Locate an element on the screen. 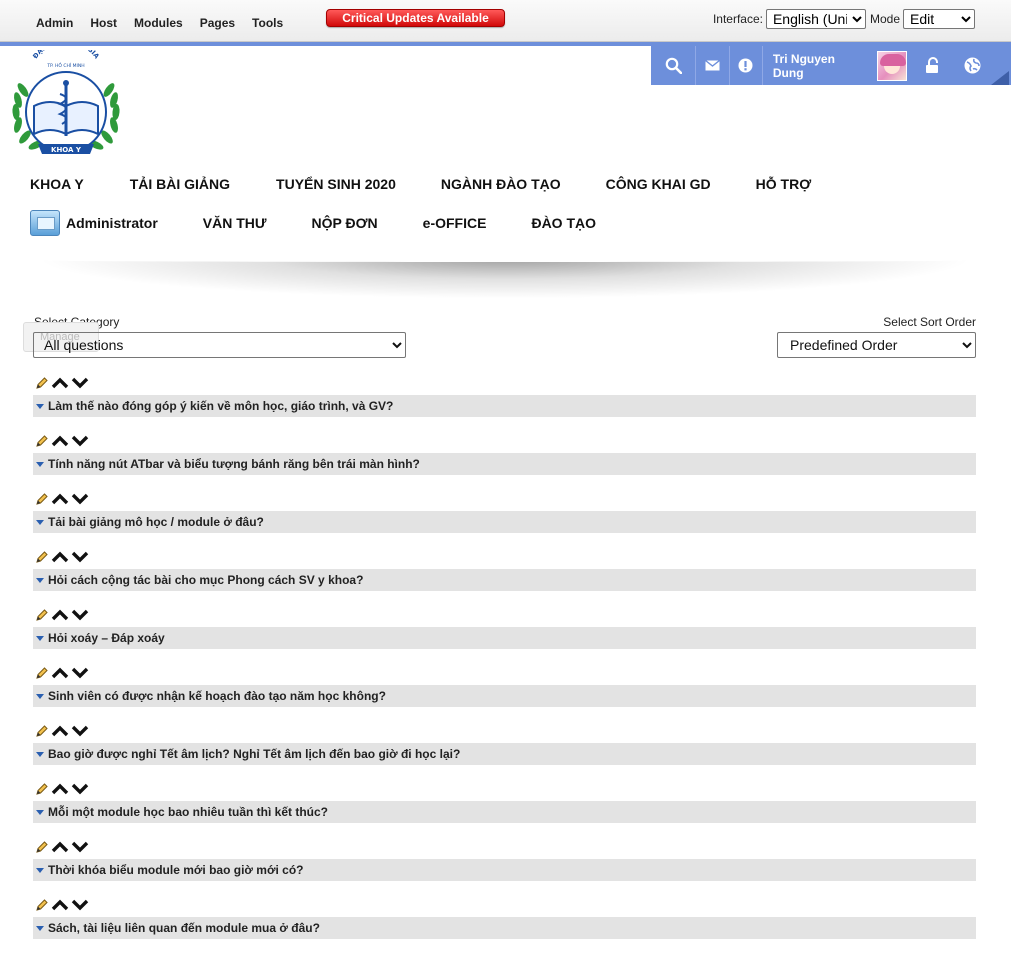 The width and height of the screenshot is (1011, 957). search-icon is located at coordinates (673, 65).